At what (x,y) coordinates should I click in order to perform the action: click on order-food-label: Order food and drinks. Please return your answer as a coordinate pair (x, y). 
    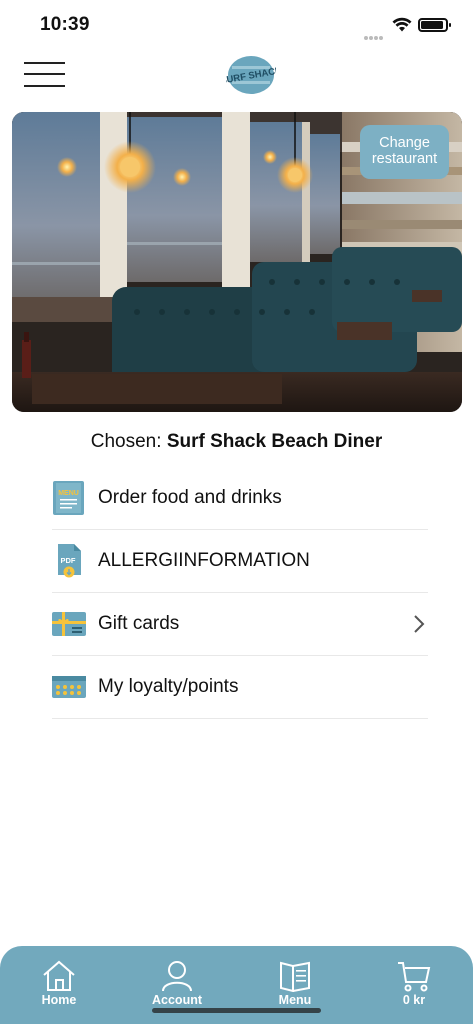
    Looking at the image, I should click on (190, 497).